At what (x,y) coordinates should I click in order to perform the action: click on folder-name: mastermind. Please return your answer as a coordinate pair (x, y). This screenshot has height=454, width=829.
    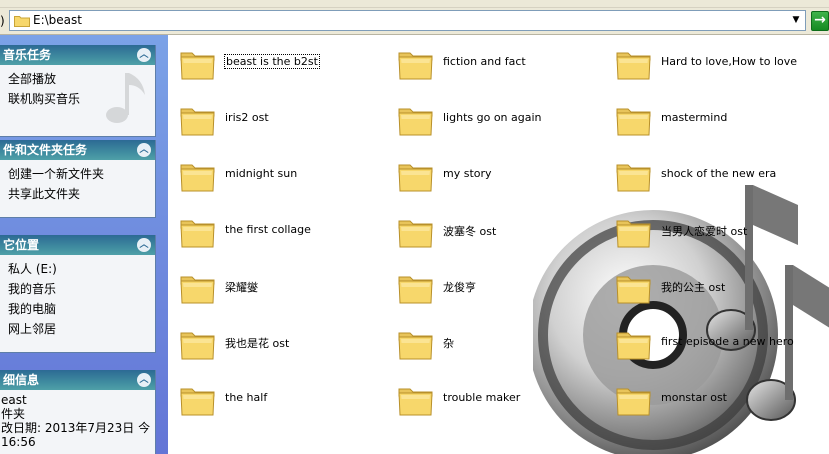
    Looking at the image, I should click on (694, 117).